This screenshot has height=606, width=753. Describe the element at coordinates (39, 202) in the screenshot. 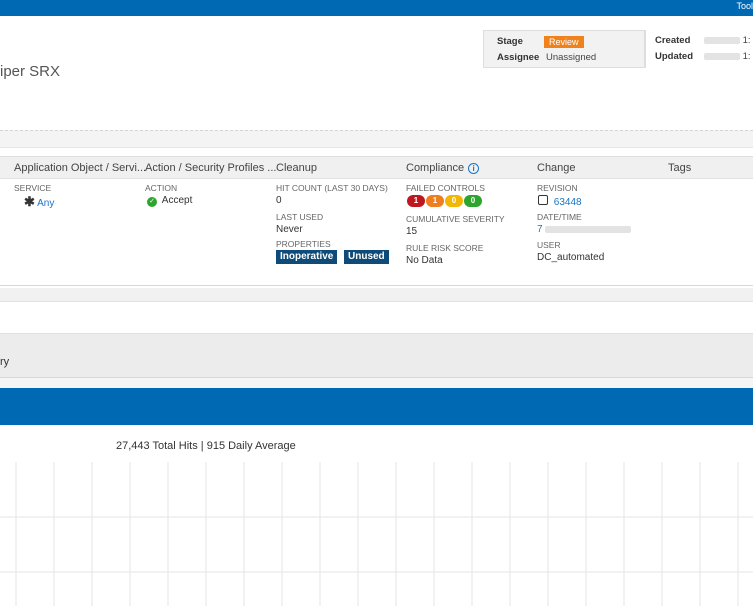

I see `service-value: ✱ Any` at that location.